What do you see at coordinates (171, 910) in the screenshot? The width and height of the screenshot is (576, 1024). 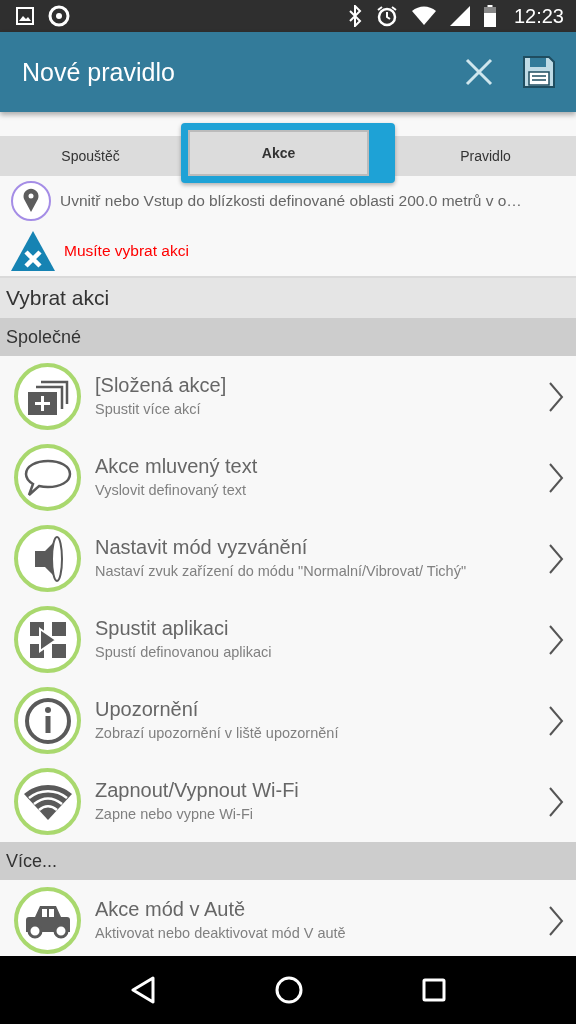 I see `action-title: Akce mód v Autě` at bounding box center [171, 910].